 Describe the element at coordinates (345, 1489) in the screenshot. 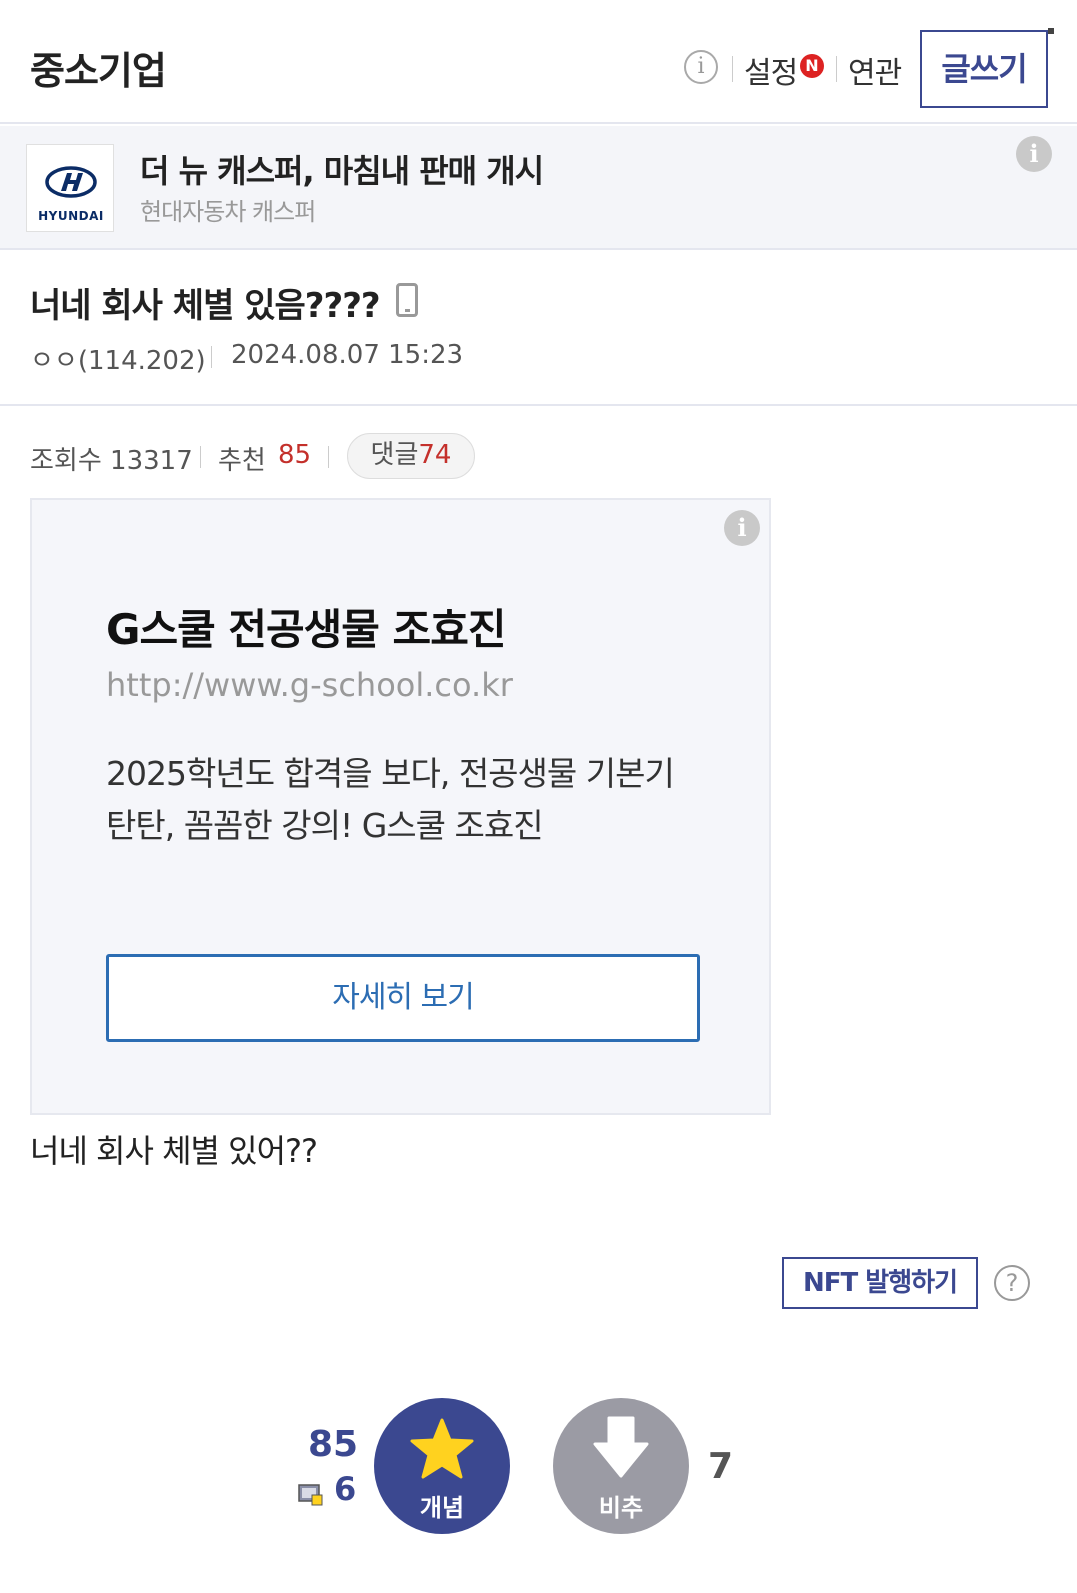

I see `fixed-user-count: 6` at that location.